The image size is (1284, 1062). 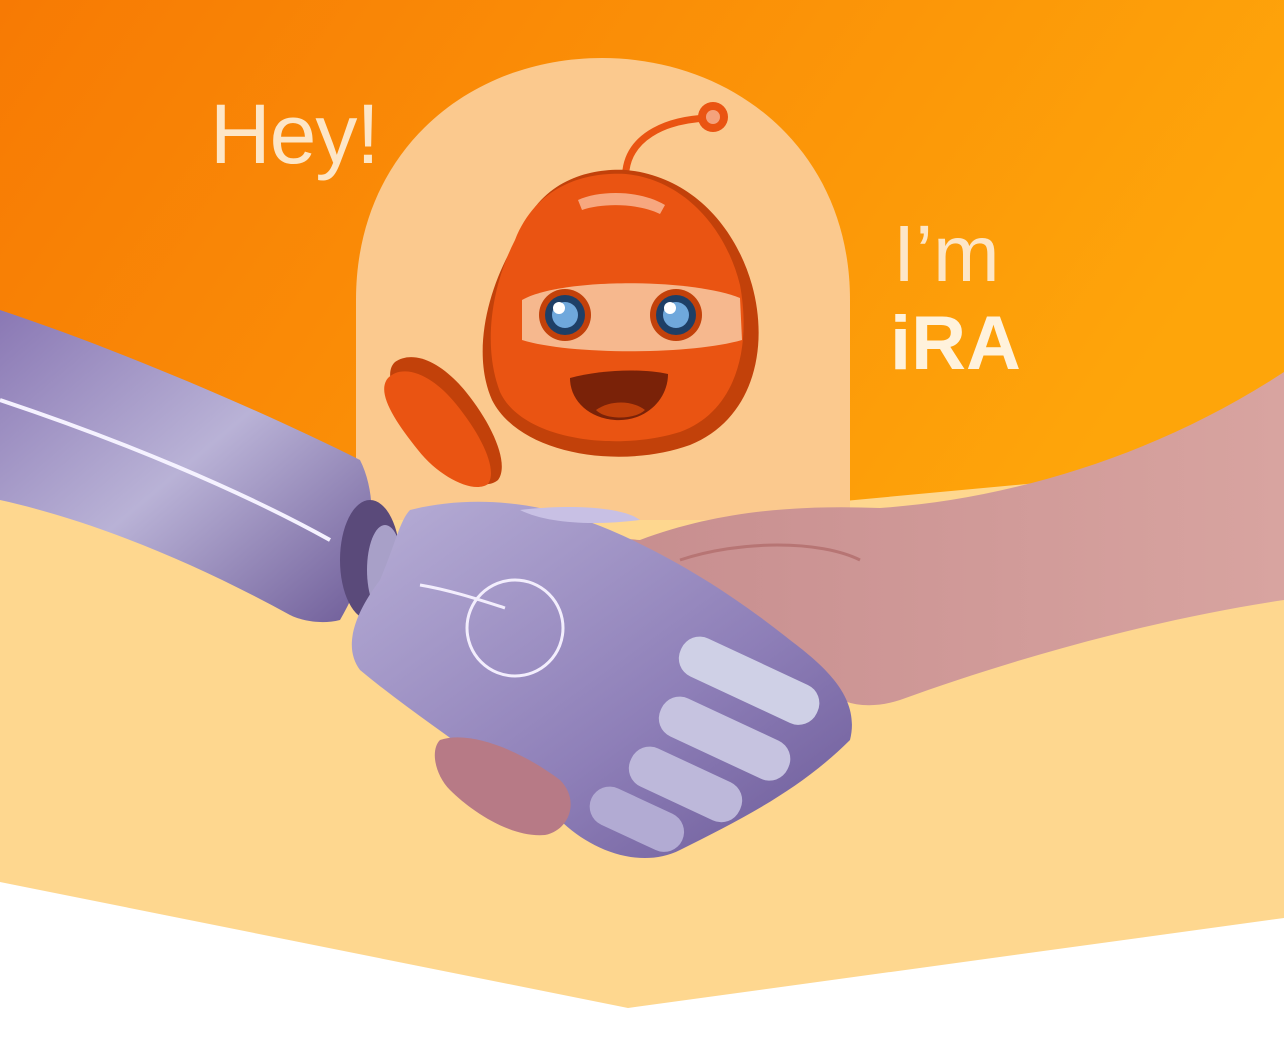 I want to click on assistant-name: iRA, so click(x=955, y=343).